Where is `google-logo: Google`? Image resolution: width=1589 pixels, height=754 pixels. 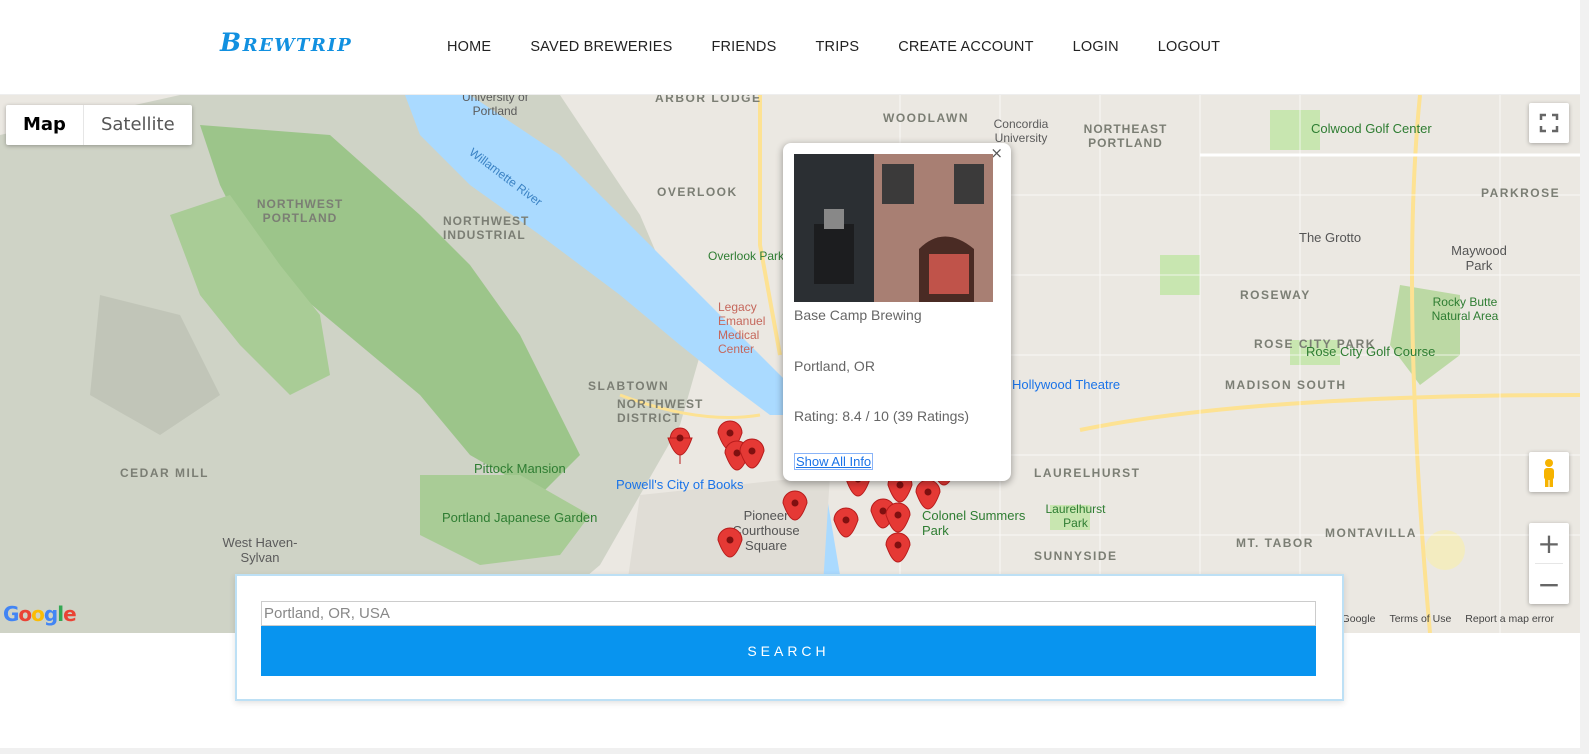 google-logo: Google is located at coordinates (40, 614).